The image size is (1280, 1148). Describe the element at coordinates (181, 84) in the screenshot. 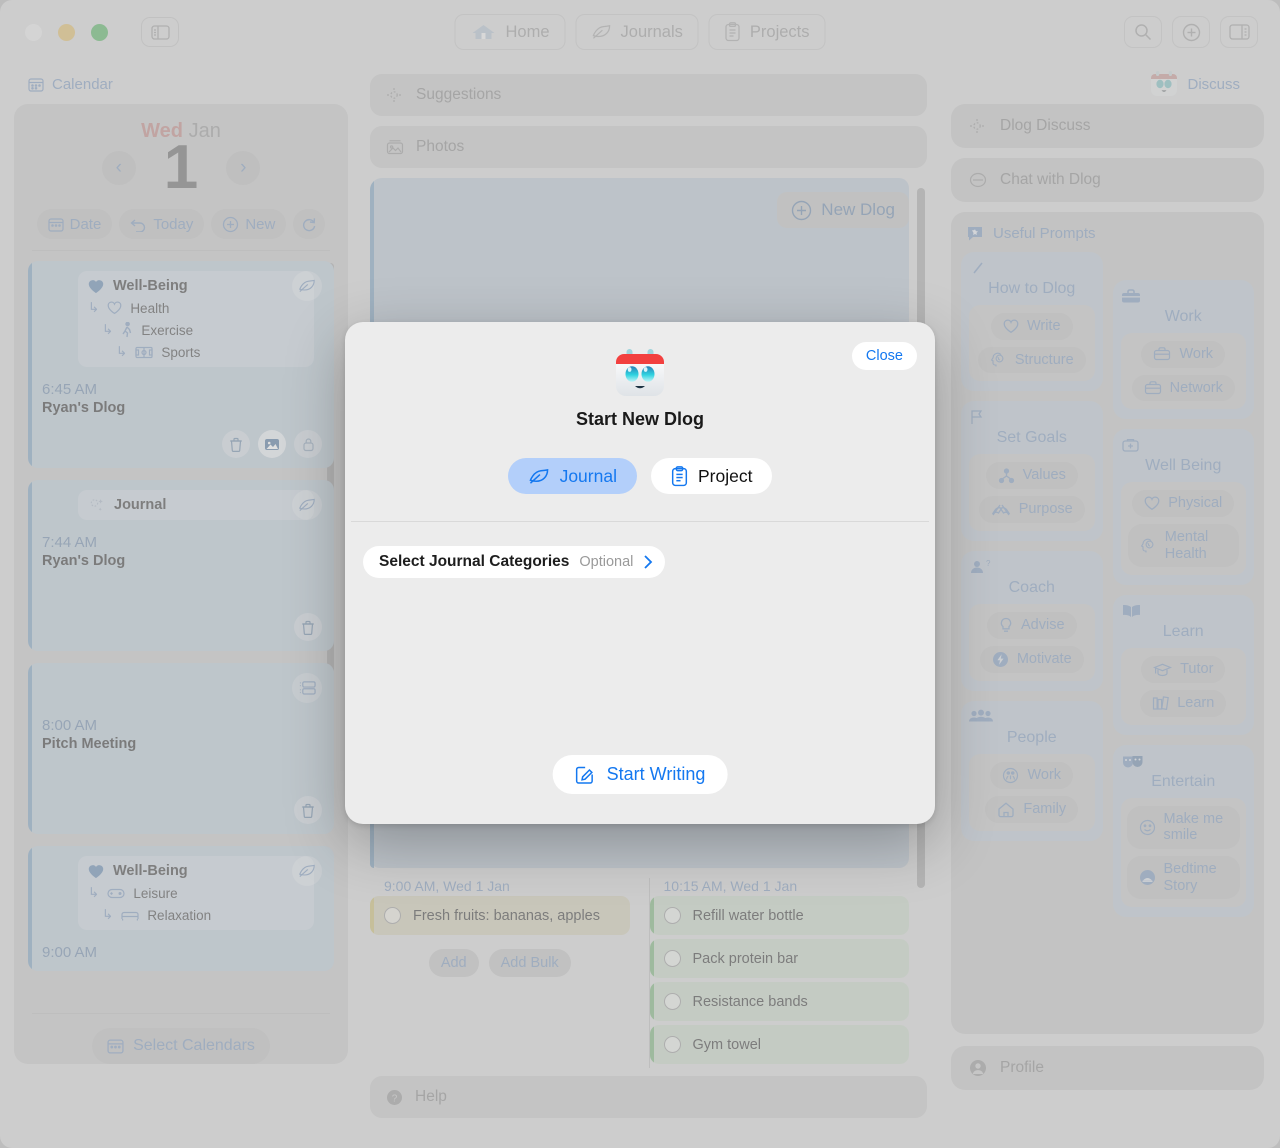

I see `calendar-header: Calendar` at that location.